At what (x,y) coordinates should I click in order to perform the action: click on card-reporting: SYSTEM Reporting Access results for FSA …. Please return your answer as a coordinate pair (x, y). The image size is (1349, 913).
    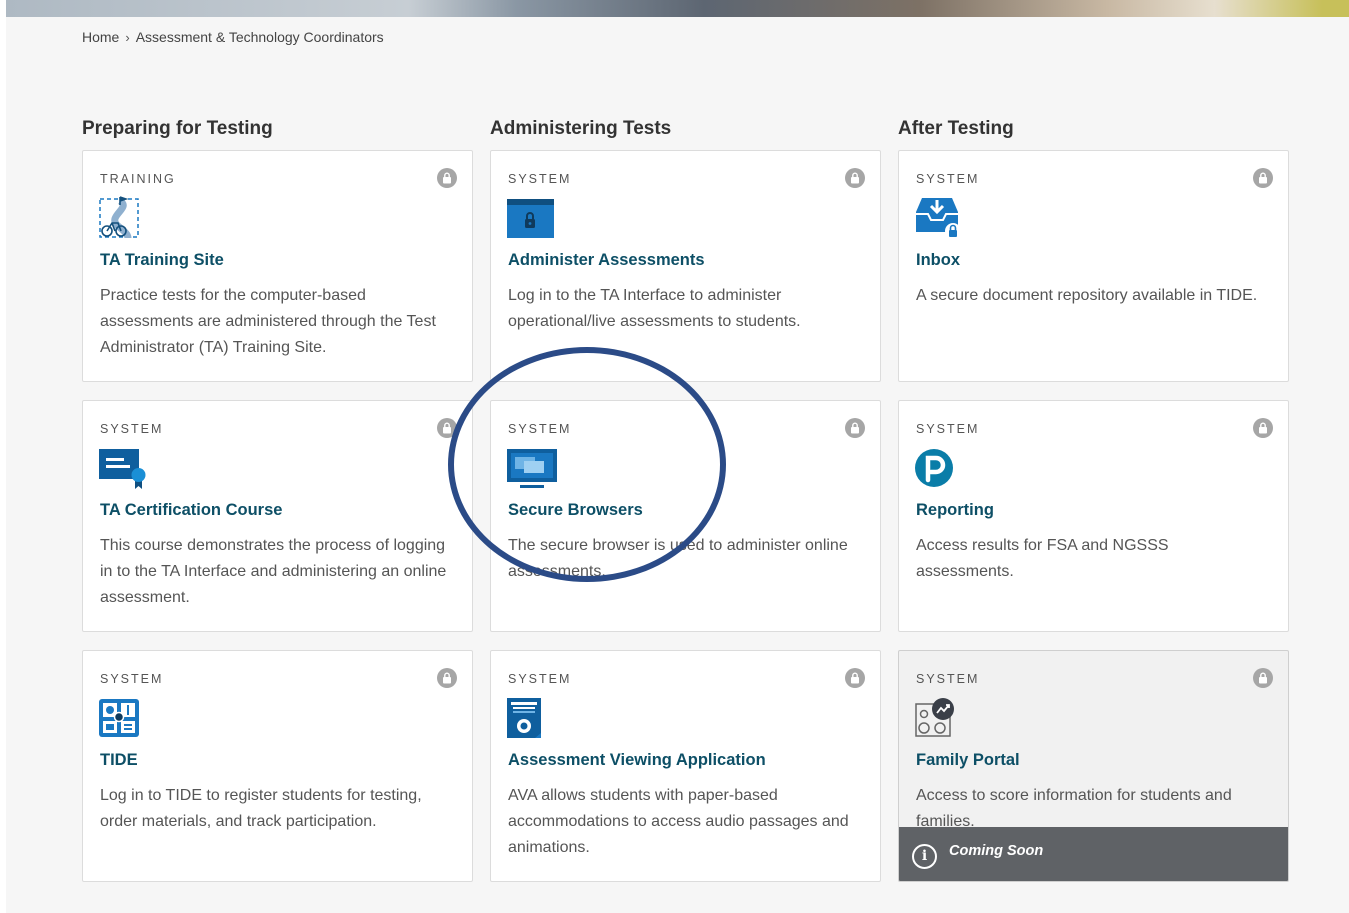
    Looking at the image, I should click on (1093, 516).